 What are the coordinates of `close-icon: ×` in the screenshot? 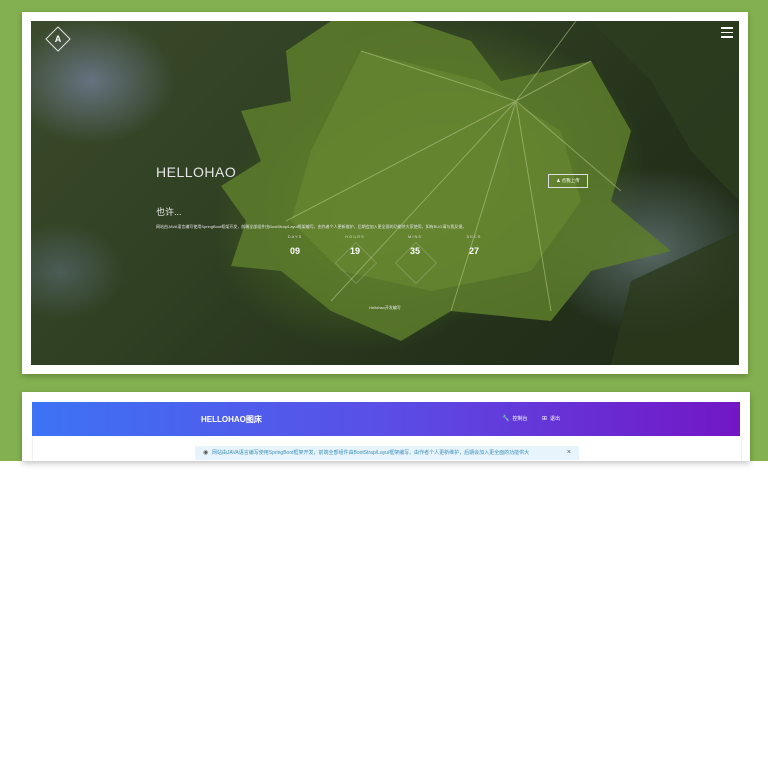 It's located at (569, 453).